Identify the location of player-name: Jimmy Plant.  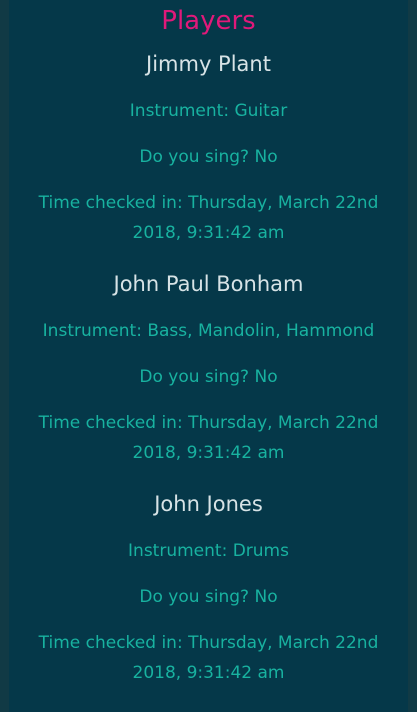
(208, 64).